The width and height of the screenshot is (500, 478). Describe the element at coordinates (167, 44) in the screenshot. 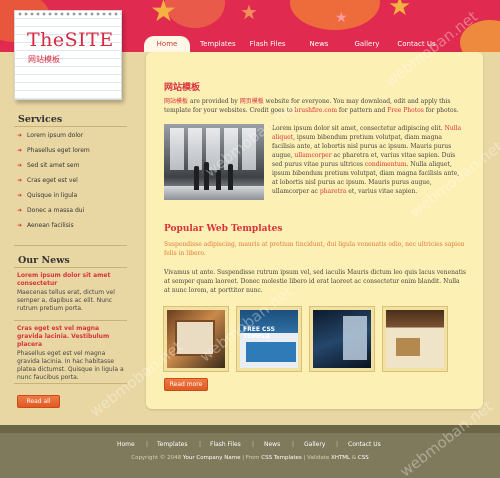

I see `nav-home: Home` at that location.